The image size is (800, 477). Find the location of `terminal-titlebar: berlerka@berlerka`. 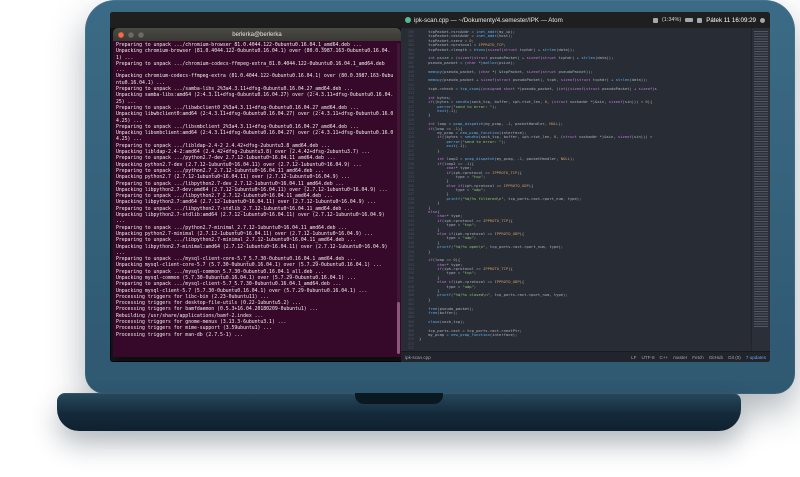

terminal-titlebar: berlerka@berlerka is located at coordinates (257, 35).